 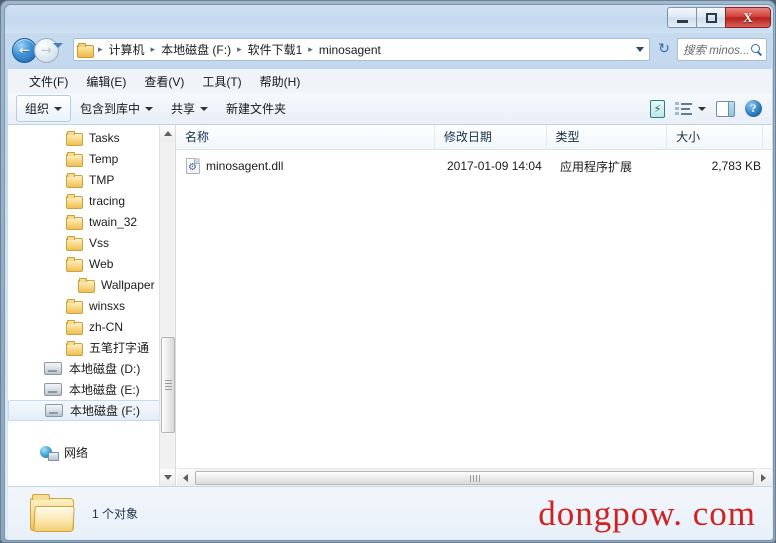 I want to click on preview-pane-icon, so click(x=725, y=108).